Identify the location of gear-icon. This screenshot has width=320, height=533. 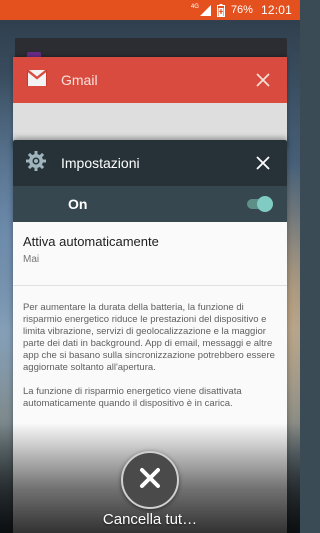
(36, 163).